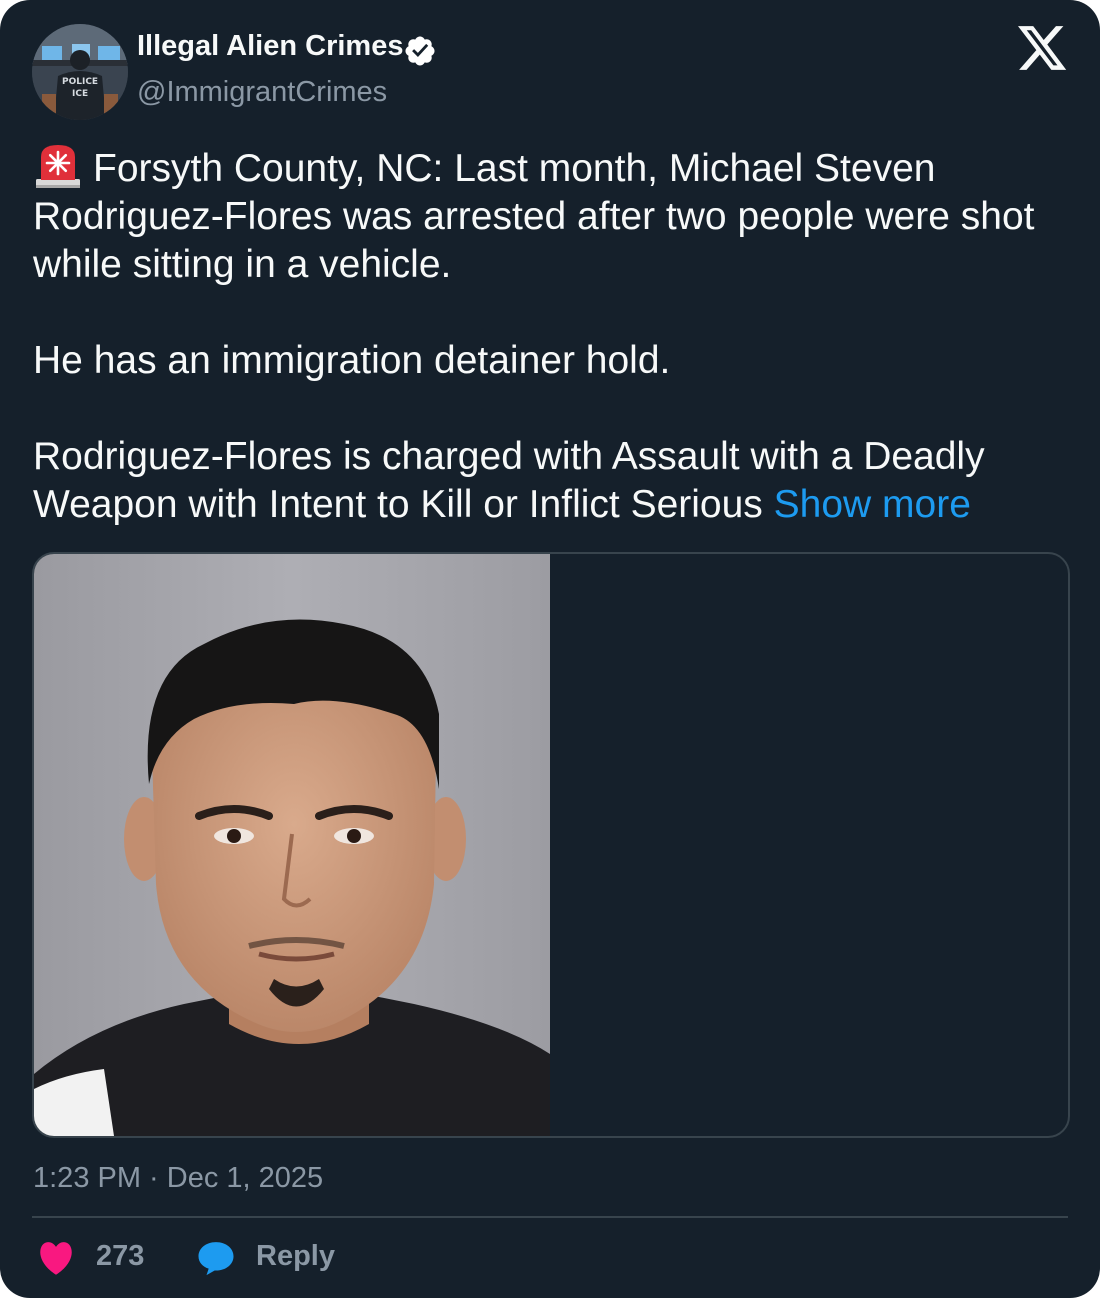 The height and width of the screenshot is (1298, 1100). Describe the element at coordinates (270, 46) in the screenshot. I see `author-display-name: Illegal Alien Crimes` at that location.